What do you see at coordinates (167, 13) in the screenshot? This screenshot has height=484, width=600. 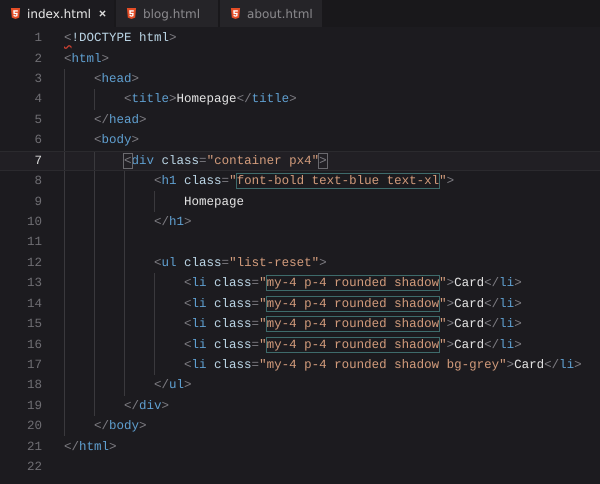 I see `tab: blog.html` at bounding box center [167, 13].